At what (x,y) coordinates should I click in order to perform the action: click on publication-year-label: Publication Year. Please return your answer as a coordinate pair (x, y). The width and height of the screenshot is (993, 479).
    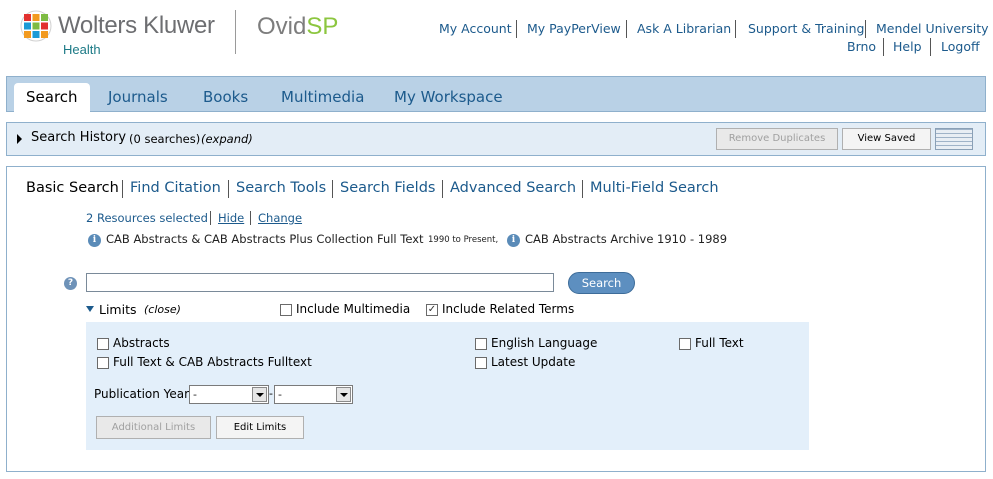
    Looking at the image, I should click on (142, 394).